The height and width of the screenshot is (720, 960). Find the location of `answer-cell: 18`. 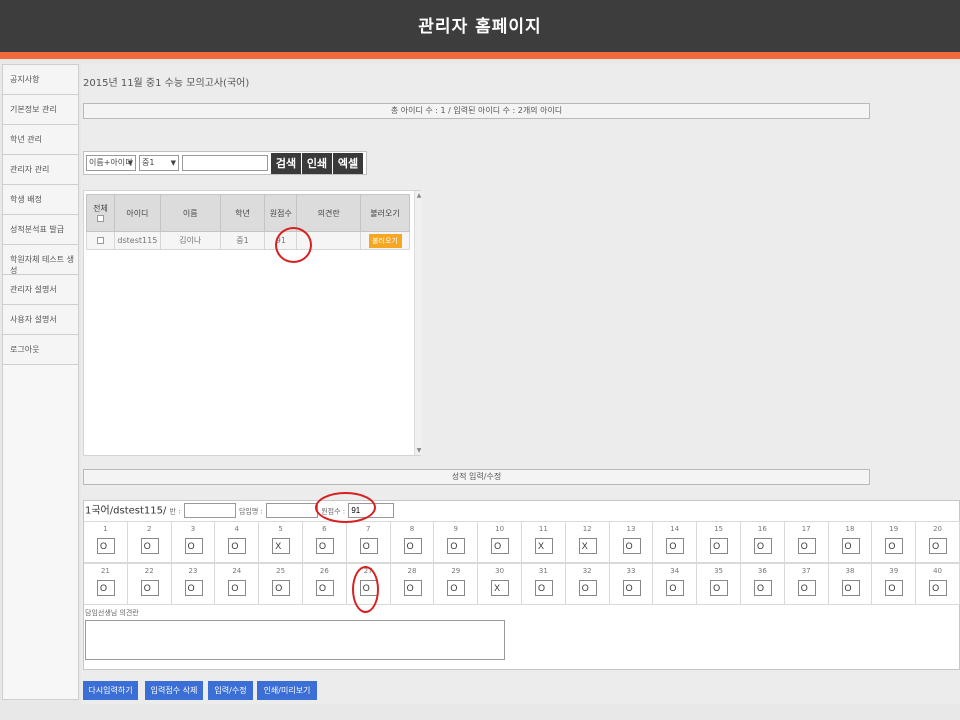

answer-cell: 18 is located at coordinates (850, 542).